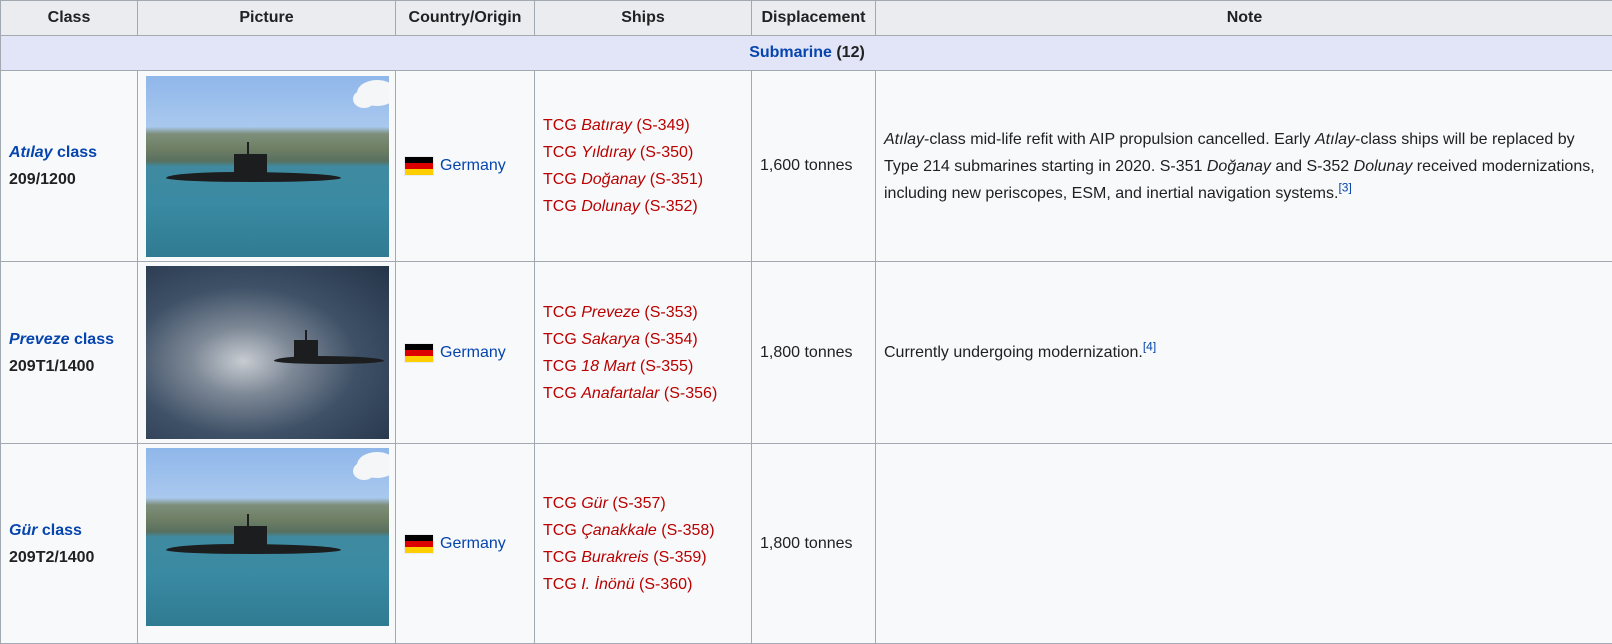 The width and height of the screenshot is (1612, 644). What do you see at coordinates (1244, 353) in the screenshot?
I see `note-cell: Currently undergoing modernization.[4]` at bounding box center [1244, 353].